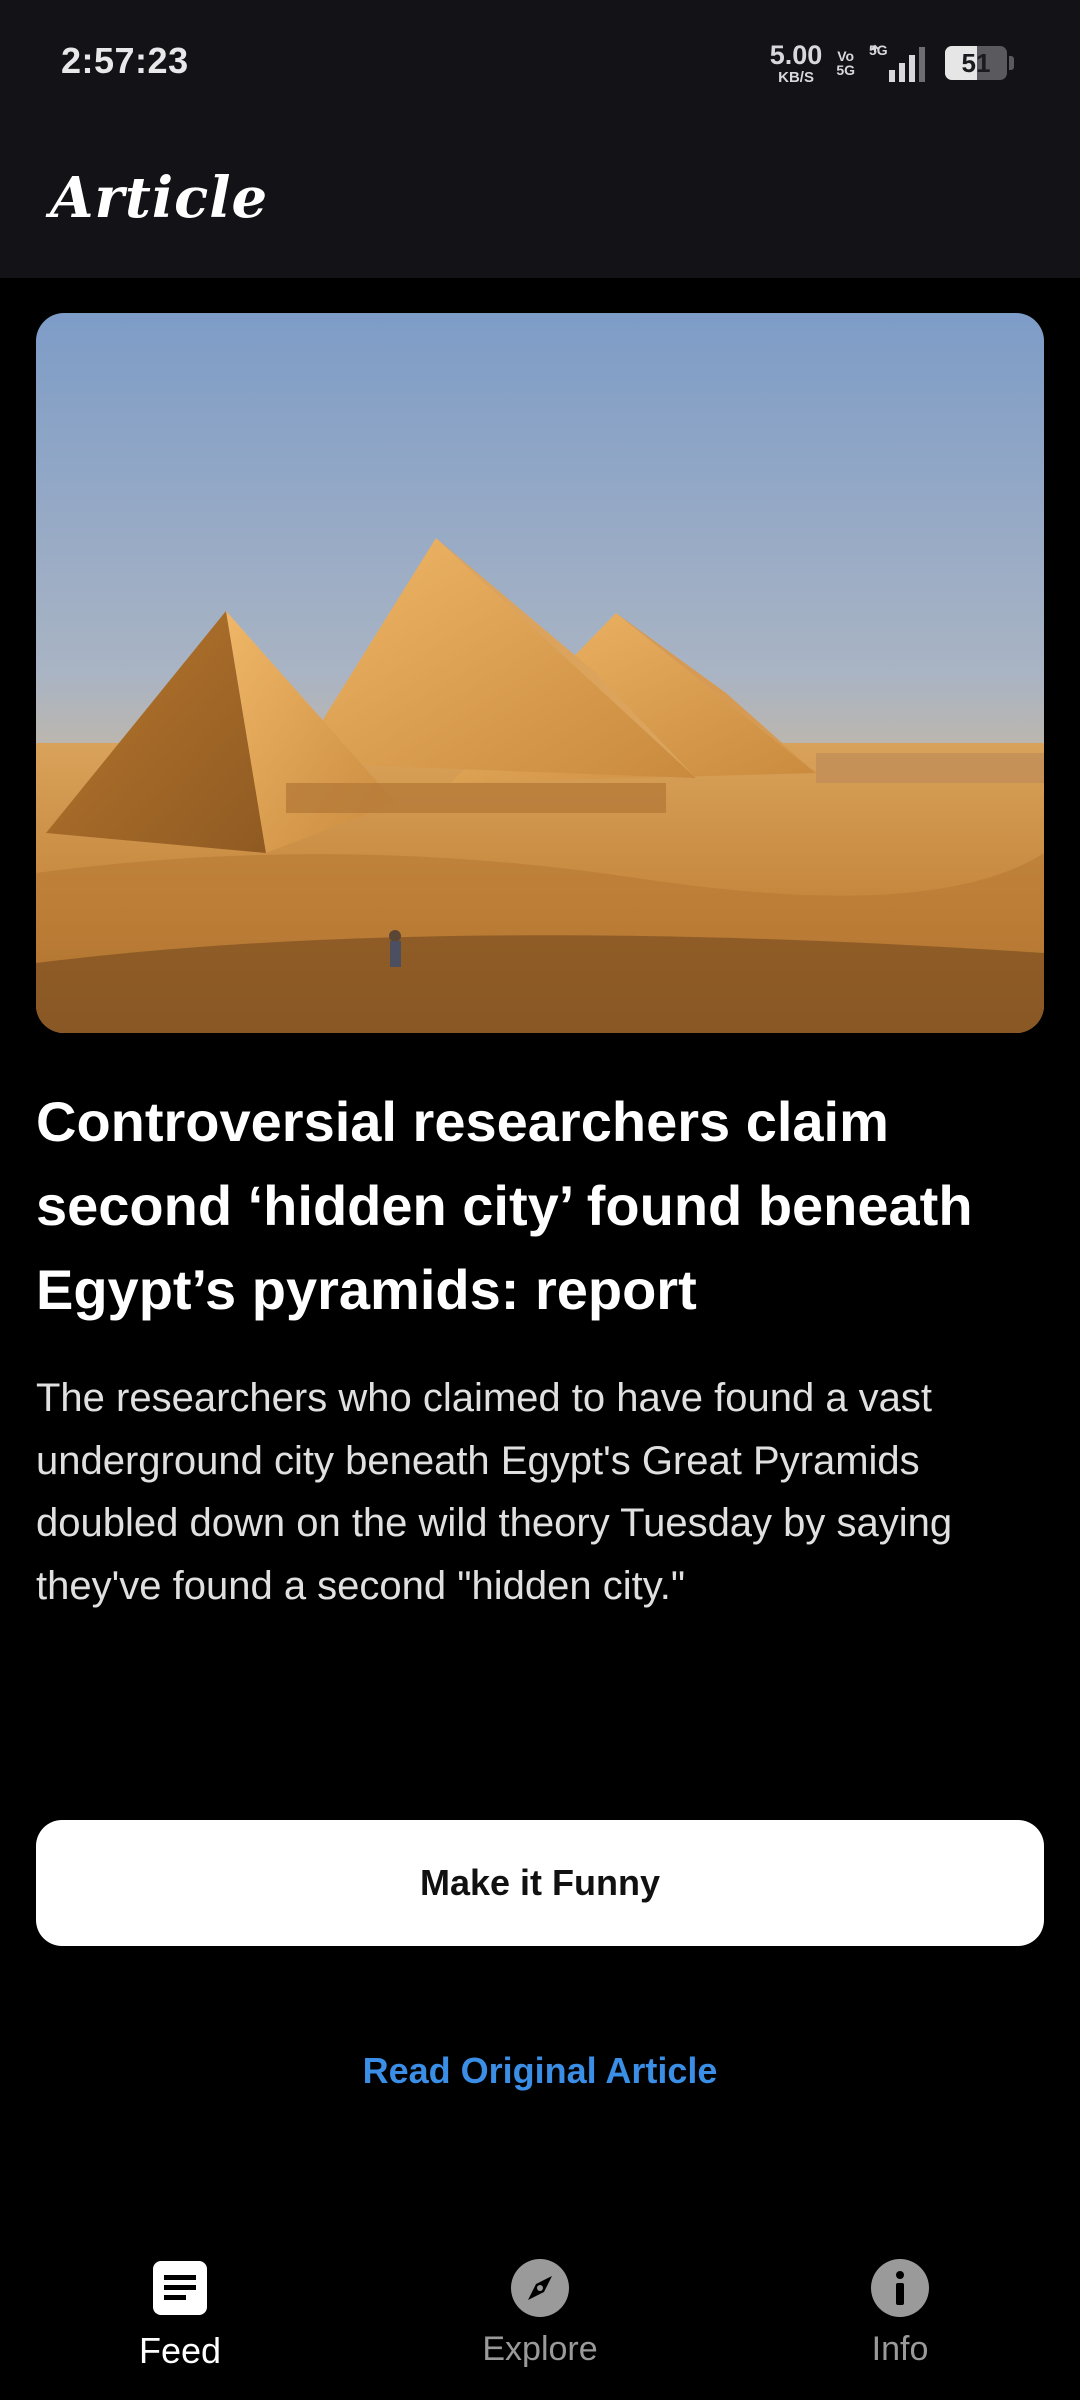 The image size is (1080, 2400). I want to click on network-speed-indicator: 5.00 KB/S, so click(796, 62).